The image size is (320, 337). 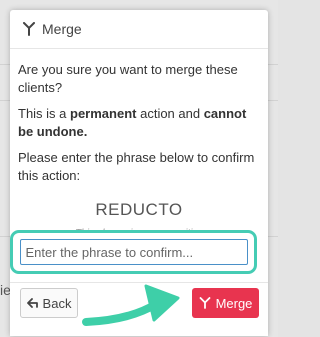 I want to click on back-arrow-icon, so click(x=32, y=303).